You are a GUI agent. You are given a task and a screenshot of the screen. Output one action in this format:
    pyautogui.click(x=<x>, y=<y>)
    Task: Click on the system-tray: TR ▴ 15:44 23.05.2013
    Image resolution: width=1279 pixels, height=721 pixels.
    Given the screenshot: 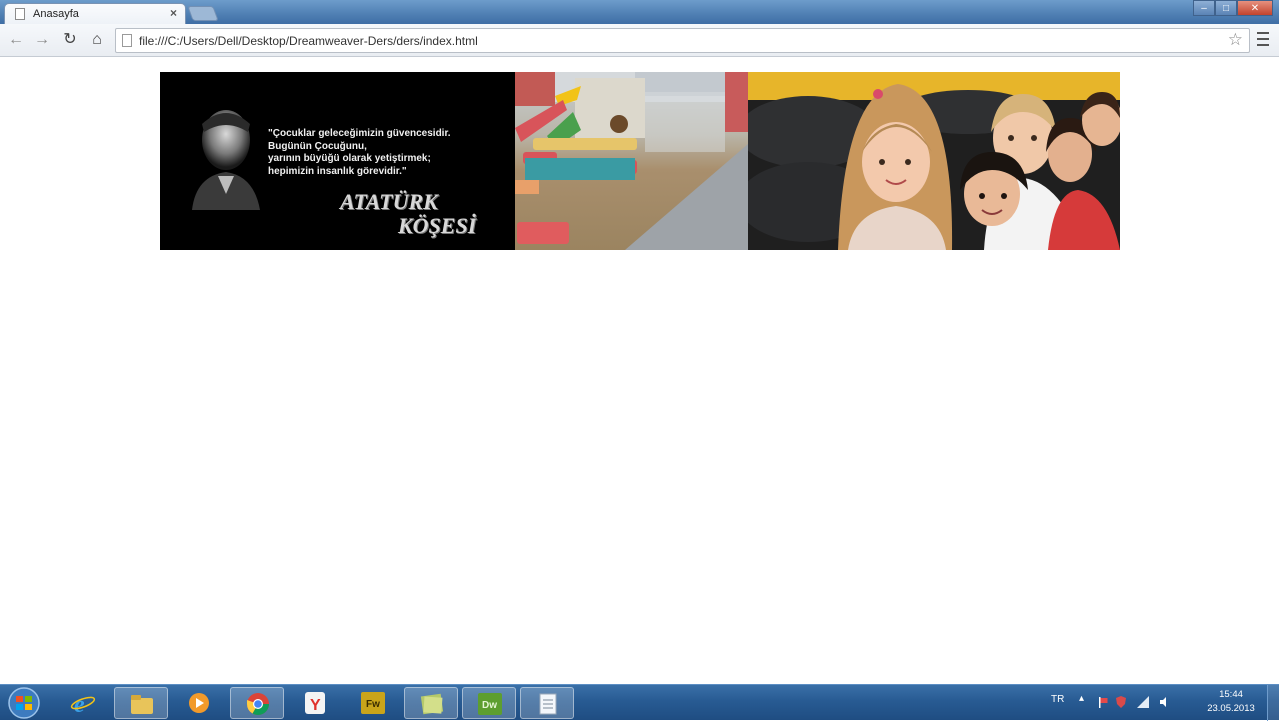 What is the action you would take?
    pyautogui.click(x=1164, y=703)
    